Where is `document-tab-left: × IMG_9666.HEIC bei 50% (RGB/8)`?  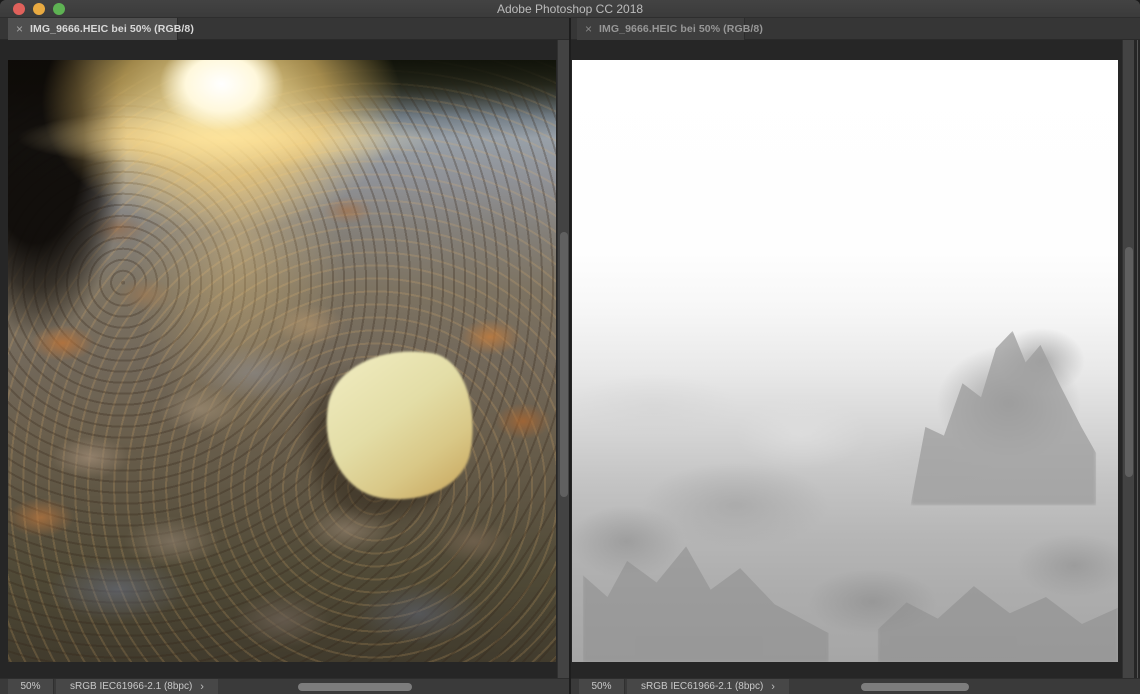
document-tab-left: × IMG_9666.HEIC bei 50% (RGB/8) is located at coordinates (101, 29).